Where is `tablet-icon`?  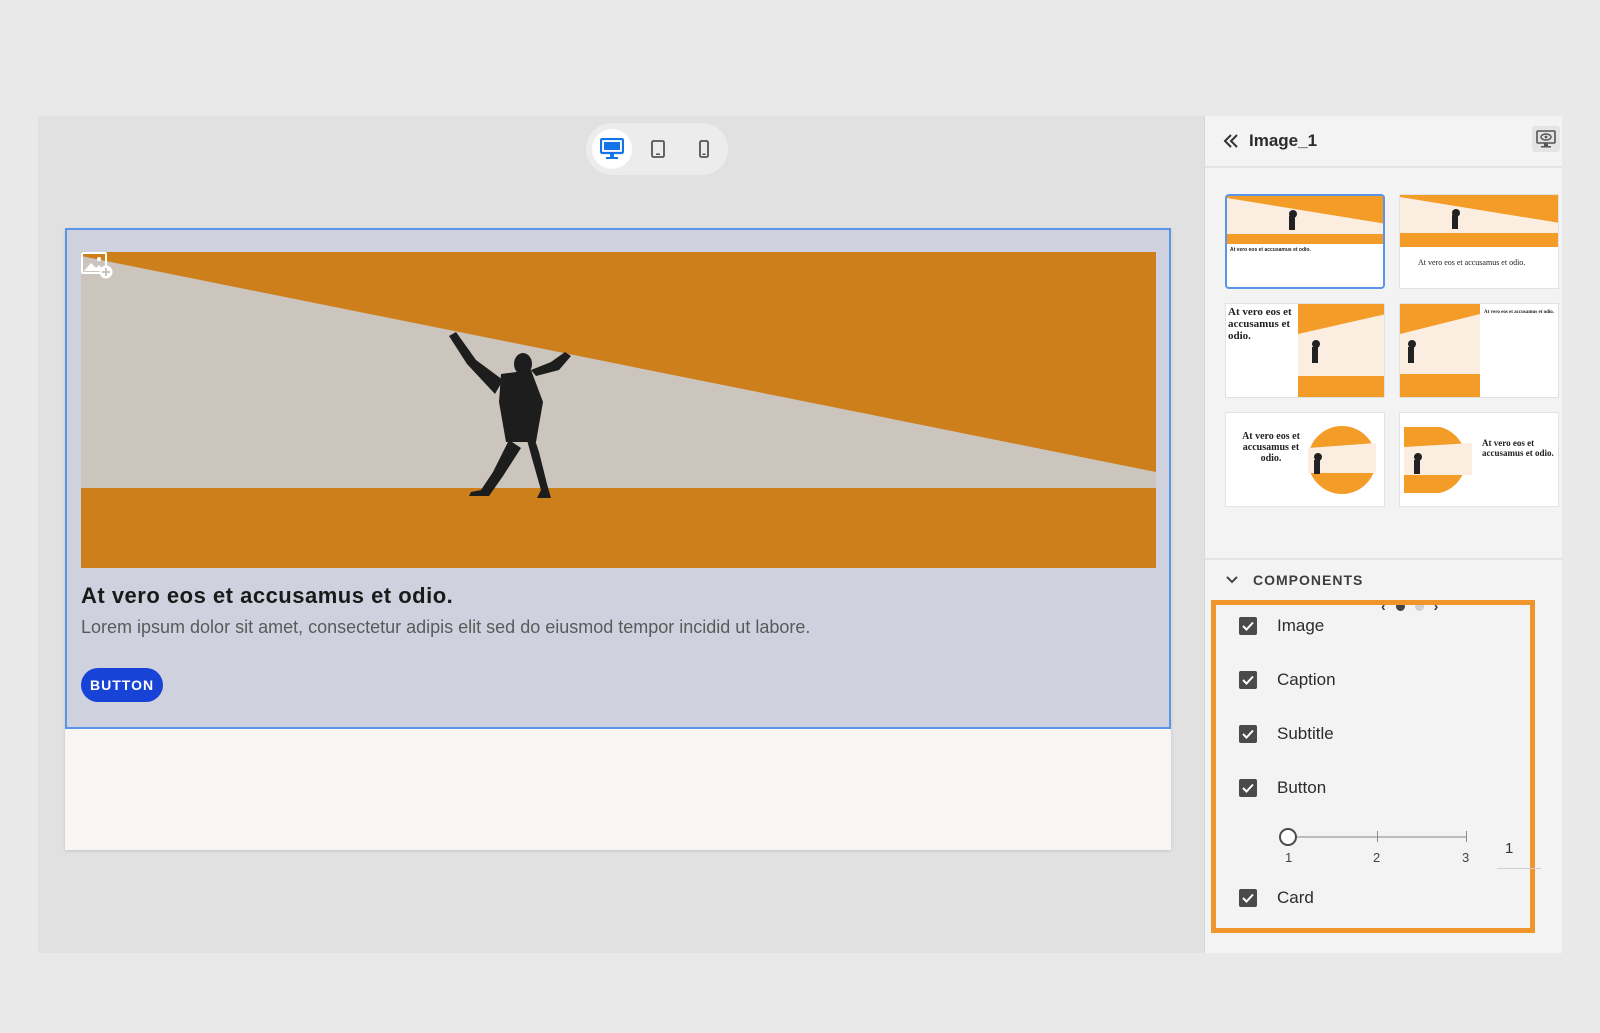 tablet-icon is located at coordinates (658, 149).